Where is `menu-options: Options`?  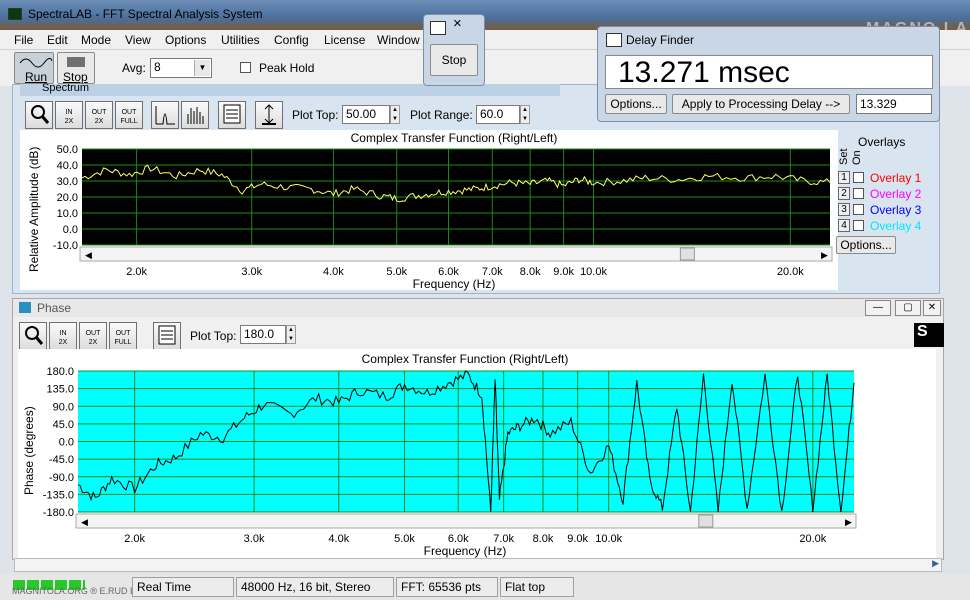
menu-options: Options is located at coordinates (185, 40).